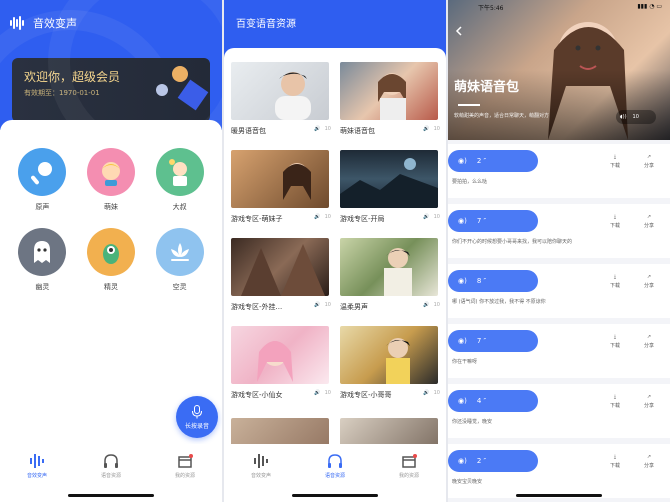 Image resolution: width=670 pixels, height=502 pixels. Describe the element at coordinates (391, 363) in the screenshot. I see `resource-card: 游戏专区-小哥哥 🔊 10` at that location.